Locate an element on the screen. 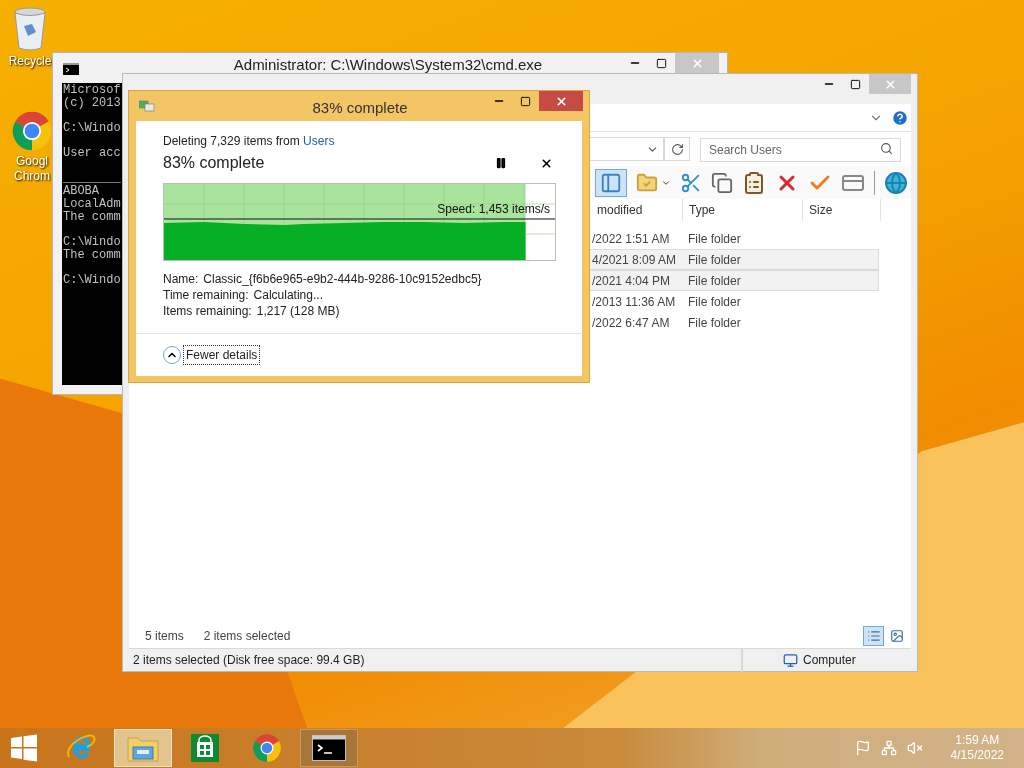 The height and width of the screenshot is (768, 1024). copy-icon is located at coordinates (722, 182).